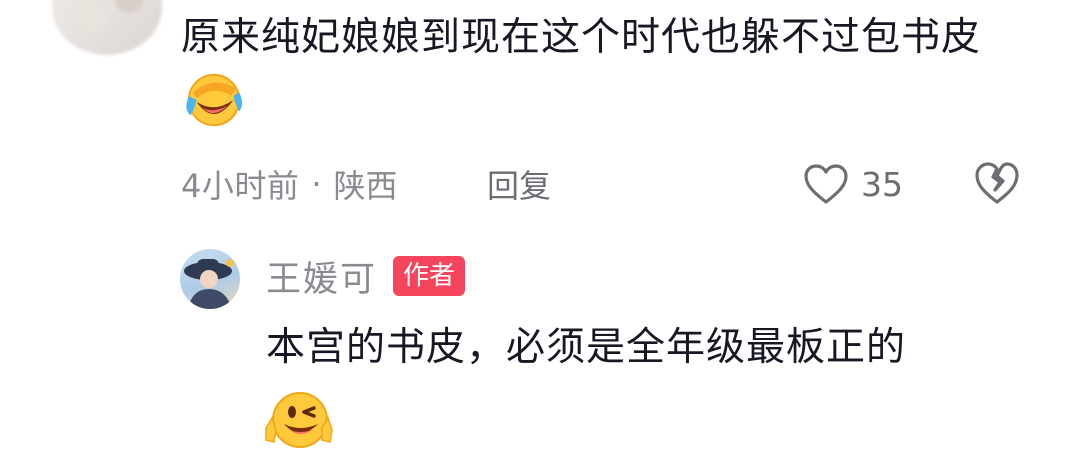  Describe the element at coordinates (997, 183) in the screenshot. I see `broken-heart-icon` at that location.